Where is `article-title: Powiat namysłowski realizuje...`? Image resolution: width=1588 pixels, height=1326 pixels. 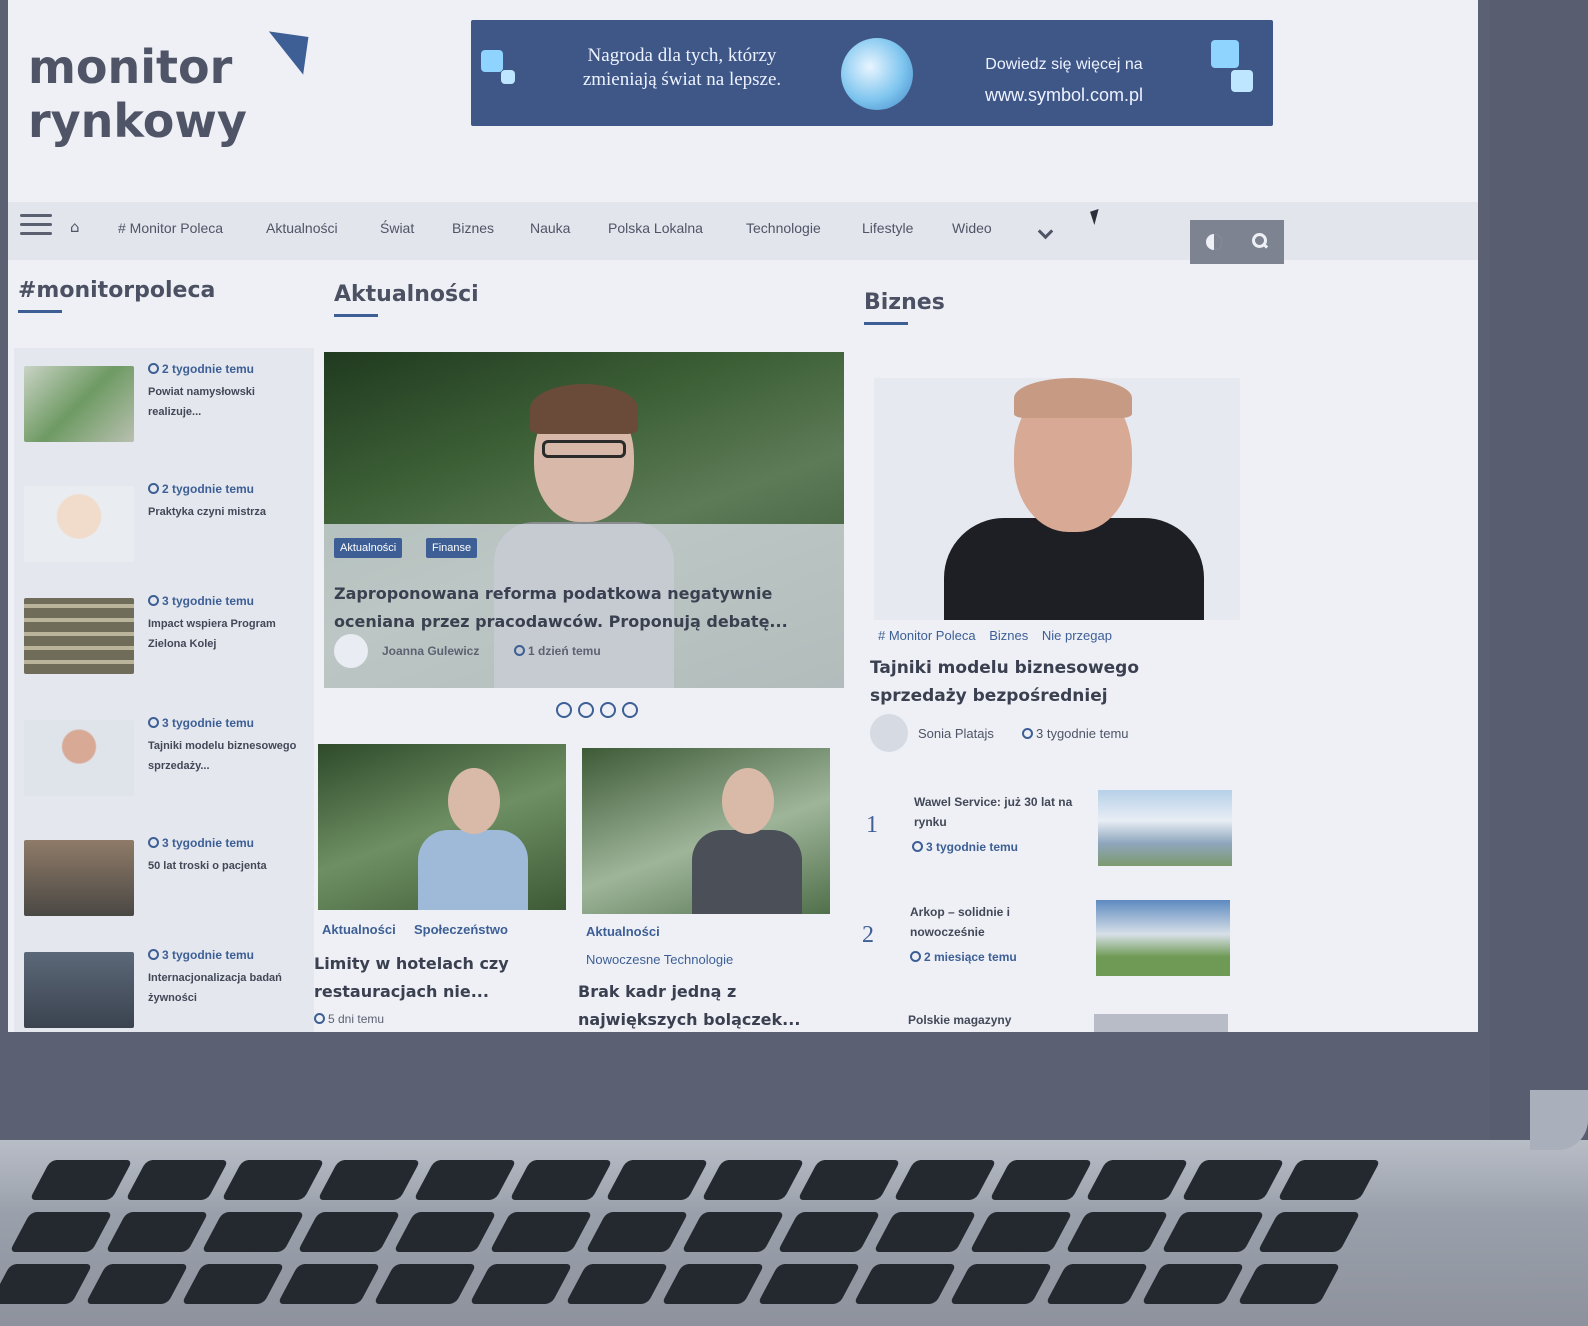 article-title: Powiat namysłowski realizuje... is located at coordinates (223, 402).